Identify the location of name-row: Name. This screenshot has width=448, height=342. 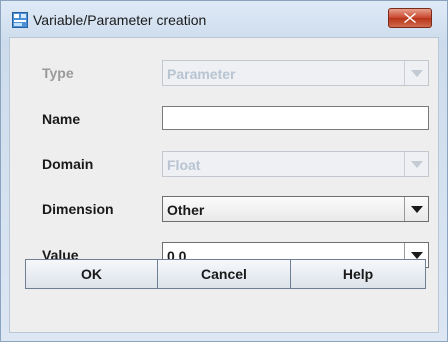
(225, 119).